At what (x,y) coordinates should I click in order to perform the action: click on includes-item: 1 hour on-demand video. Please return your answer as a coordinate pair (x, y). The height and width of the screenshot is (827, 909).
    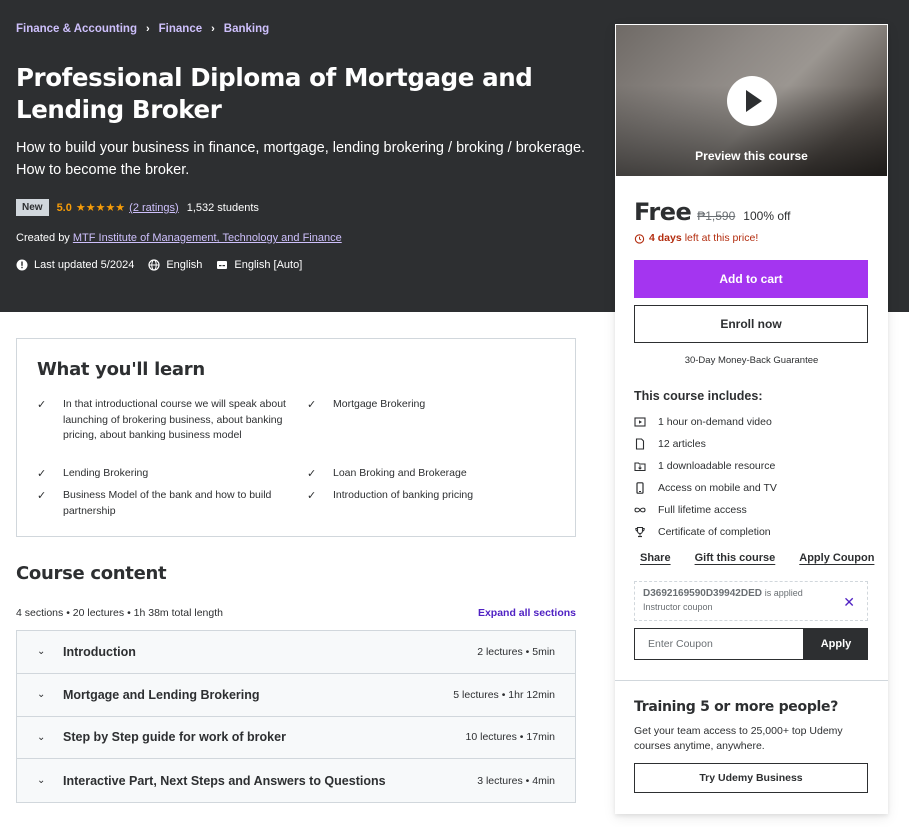
    Looking at the image, I should click on (705, 422).